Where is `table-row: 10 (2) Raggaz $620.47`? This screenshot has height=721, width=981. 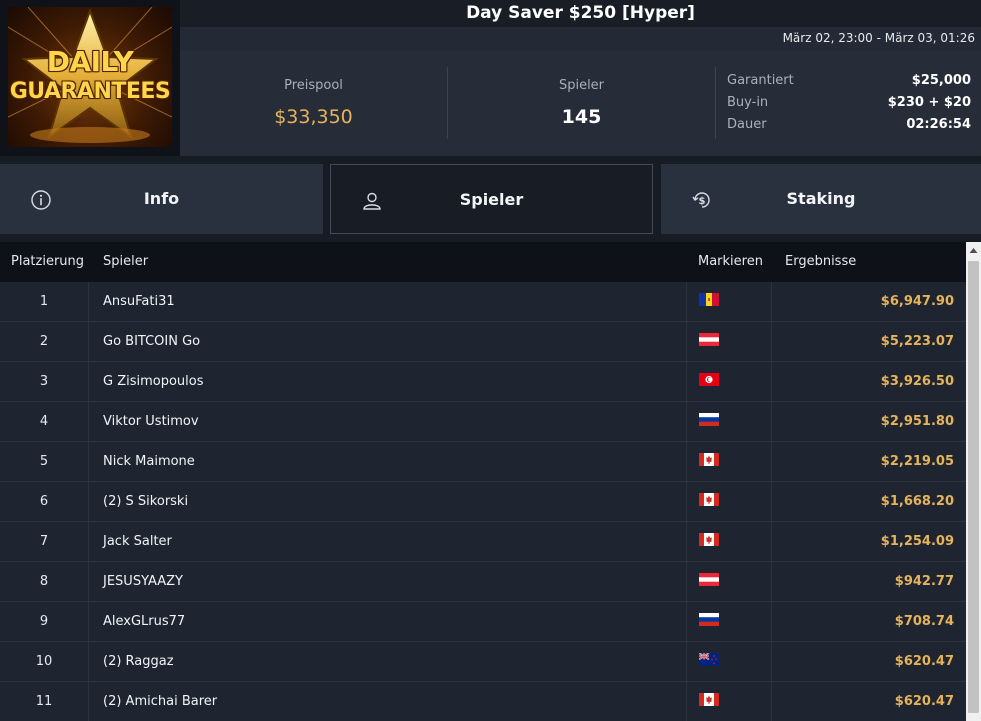 table-row: 10 (2) Raggaz $620.47 is located at coordinates (483, 662).